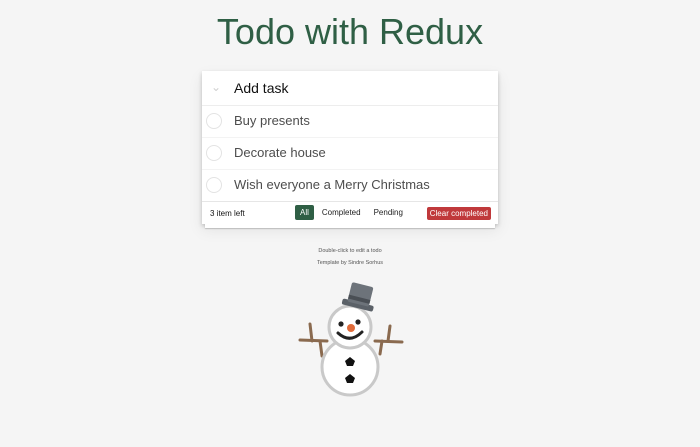  What do you see at coordinates (280, 152) in the screenshot?
I see `todo-label: Decorate house` at bounding box center [280, 152].